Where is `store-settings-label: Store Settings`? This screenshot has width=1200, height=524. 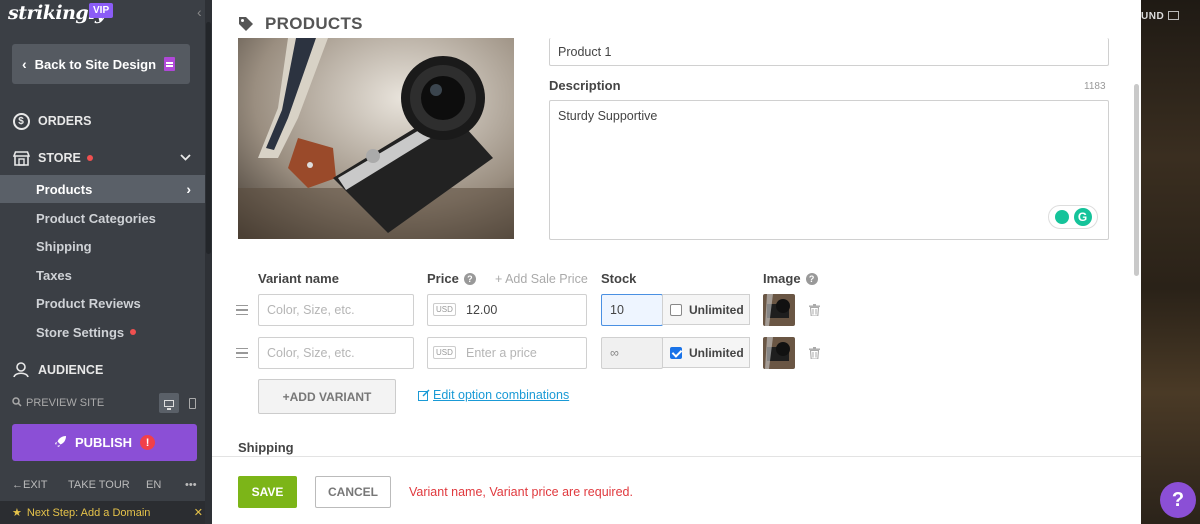 store-settings-label: Store Settings is located at coordinates (80, 332).